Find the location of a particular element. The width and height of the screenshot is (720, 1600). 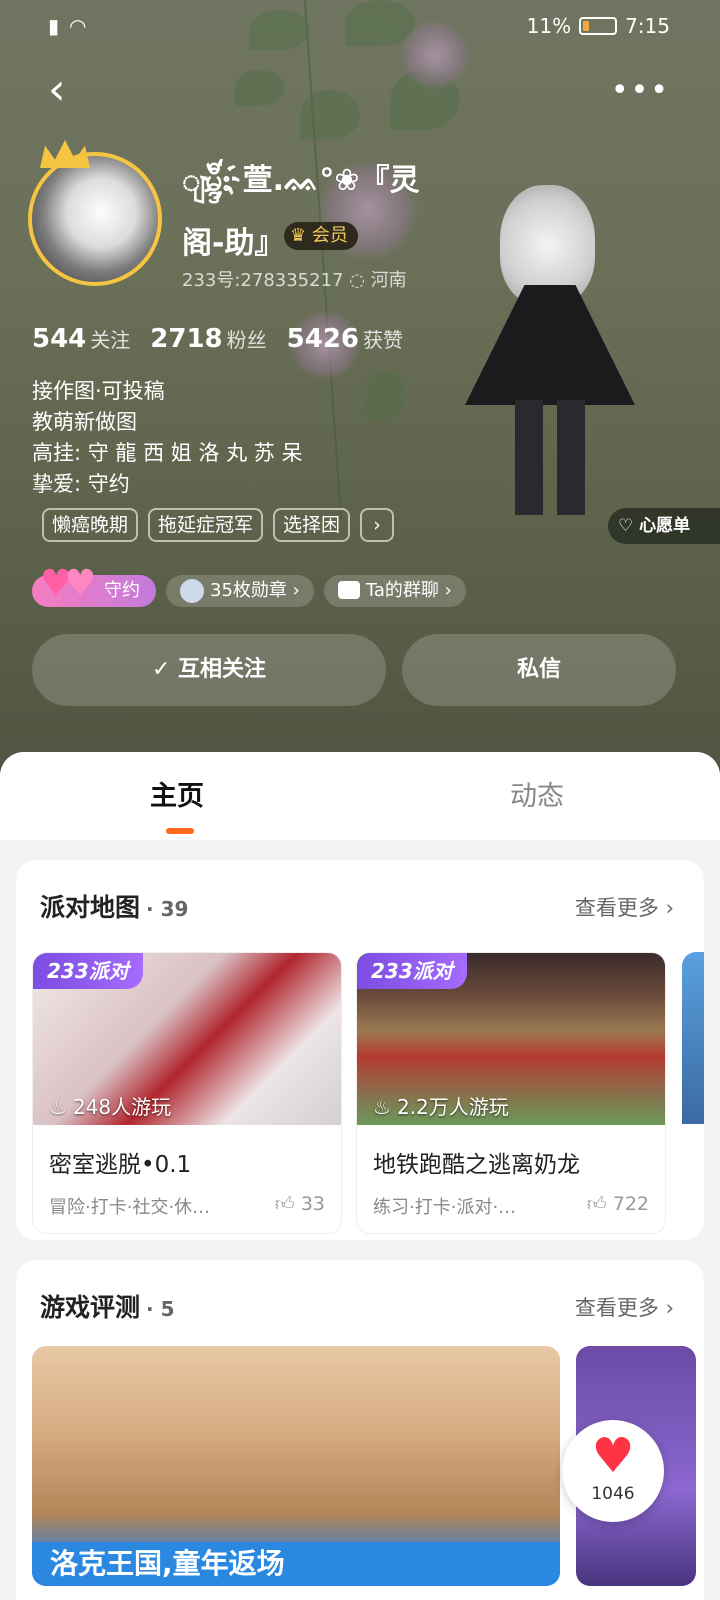

vine-decoration is located at coordinates (323, 260).